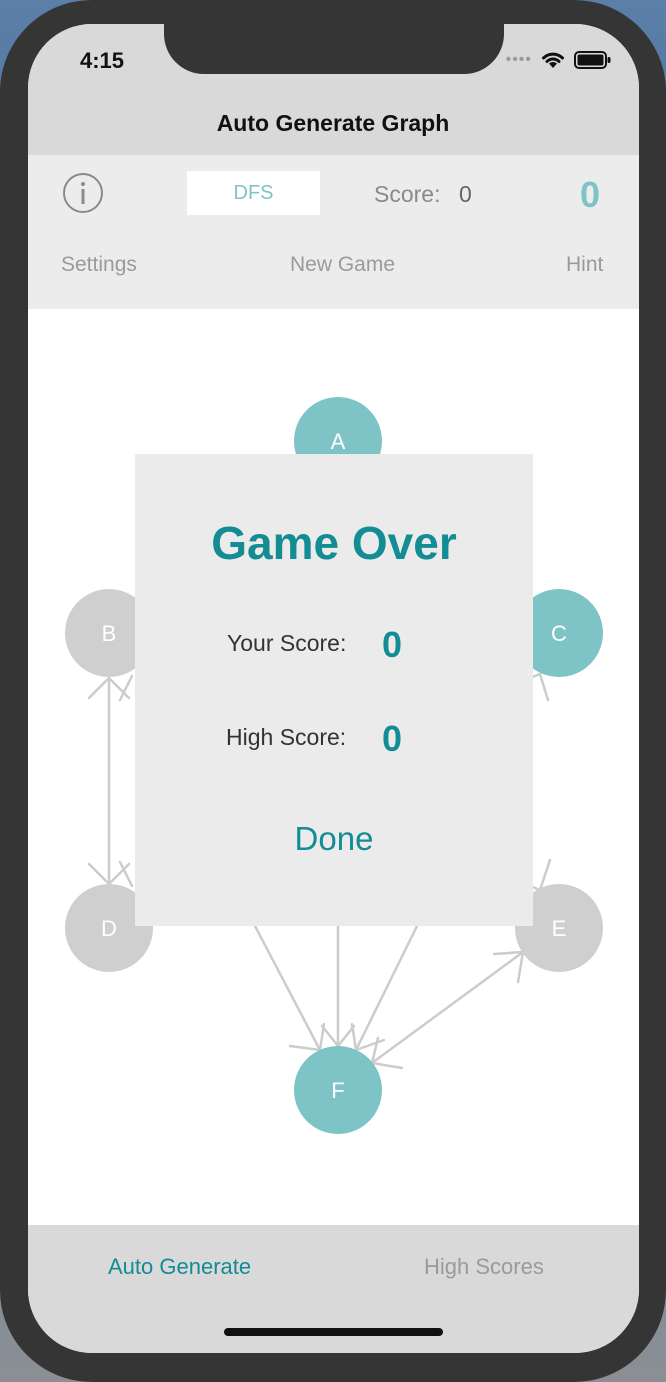  Describe the element at coordinates (334, 839) in the screenshot. I see `done-button: Done` at that location.